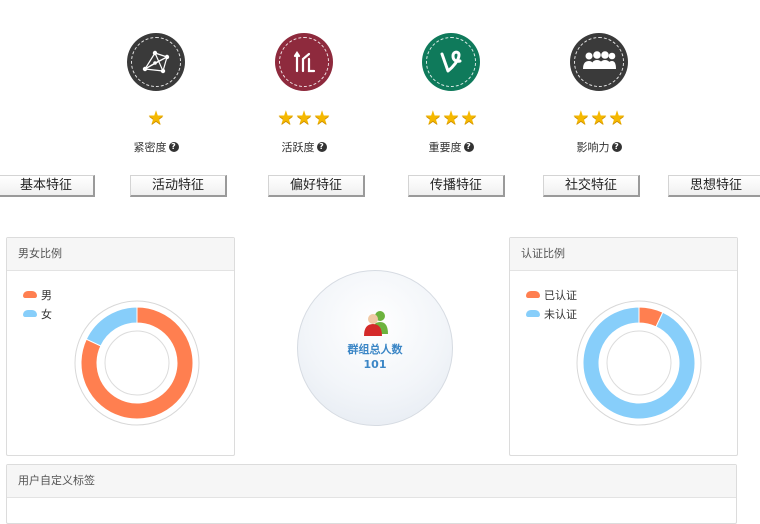  What do you see at coordinates (304, 62) in the screenshot?
I see `activity-icon` at bounding box center [304, 62].